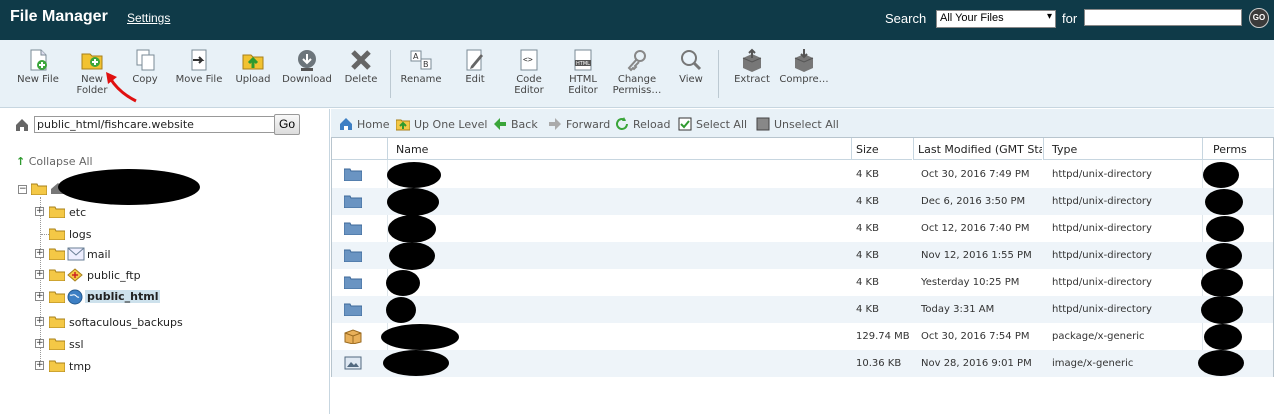  Describe the element at coordinates (583, 72) in the screenshot. I see `html-editor-button: HTML HTML Editor` at that location.